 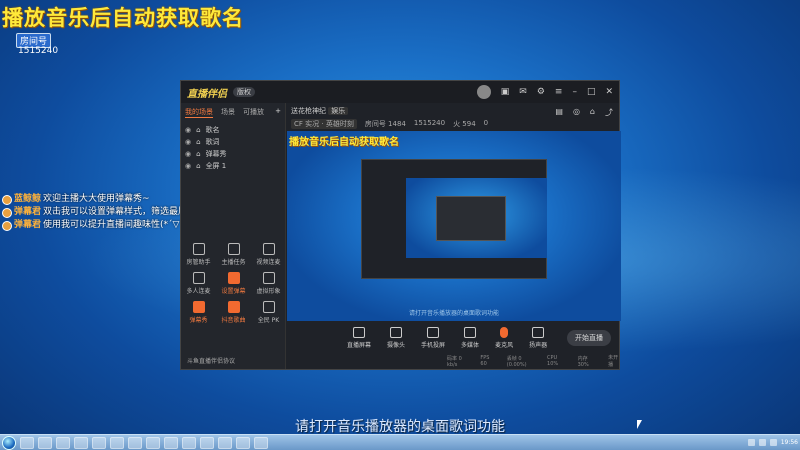 What do you see at coordinates (400, 427) in the screenshot?
I see `lyrics-subtitle: 请打开音乐播放器的桌面歌词功能` at bounding box center [400, 427].